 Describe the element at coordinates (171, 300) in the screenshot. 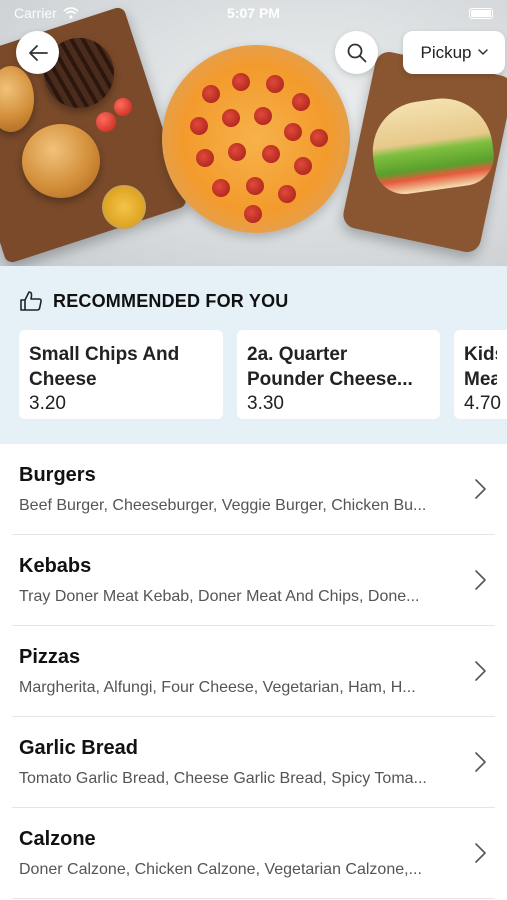

I see `recommended-title: RECOMMENDED FOR YOU` at that location.